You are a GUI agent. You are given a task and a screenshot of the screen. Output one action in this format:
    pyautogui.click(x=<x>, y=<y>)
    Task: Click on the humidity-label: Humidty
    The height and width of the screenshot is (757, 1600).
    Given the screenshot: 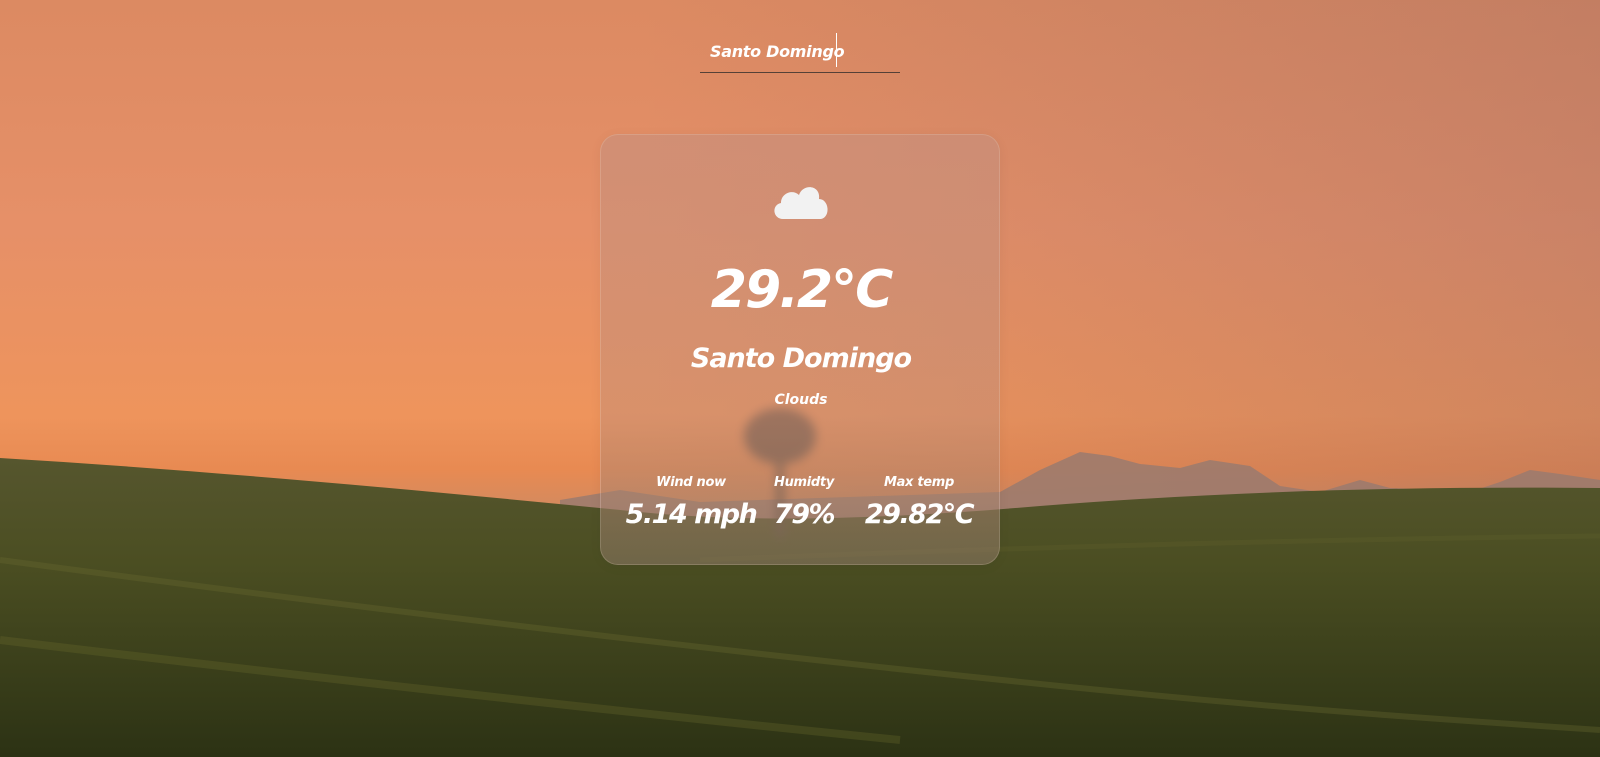 What is the action you would take?
    pyautogui.click(x=804, y=482)
    